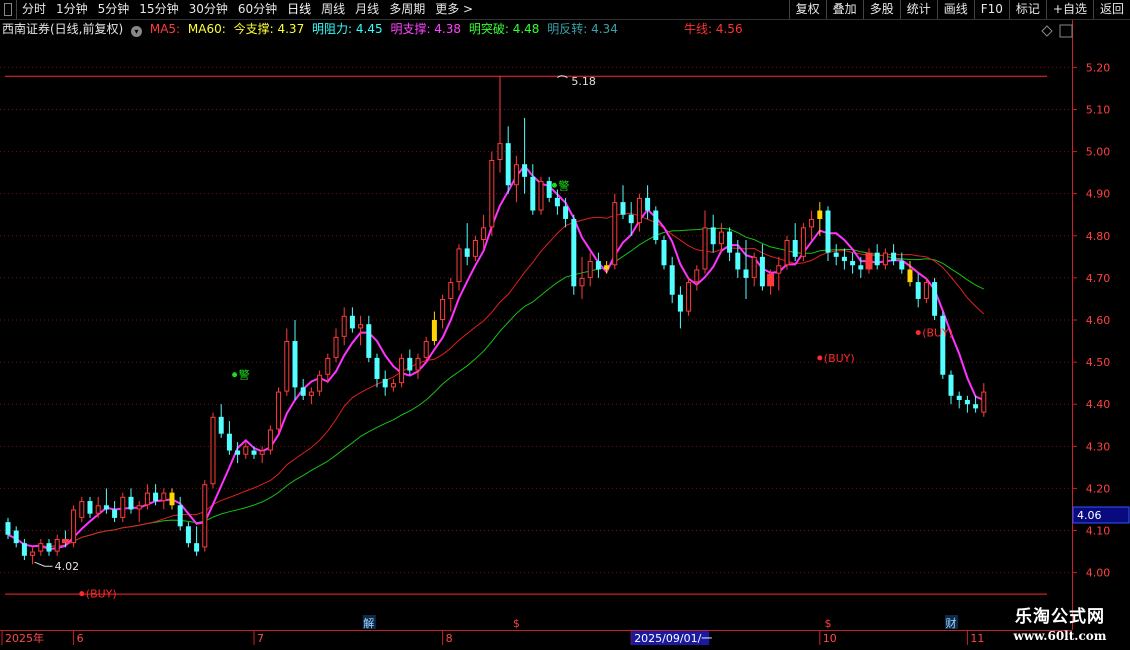  I want to click on period-tab-10: 更多 >, so click(454, 9).